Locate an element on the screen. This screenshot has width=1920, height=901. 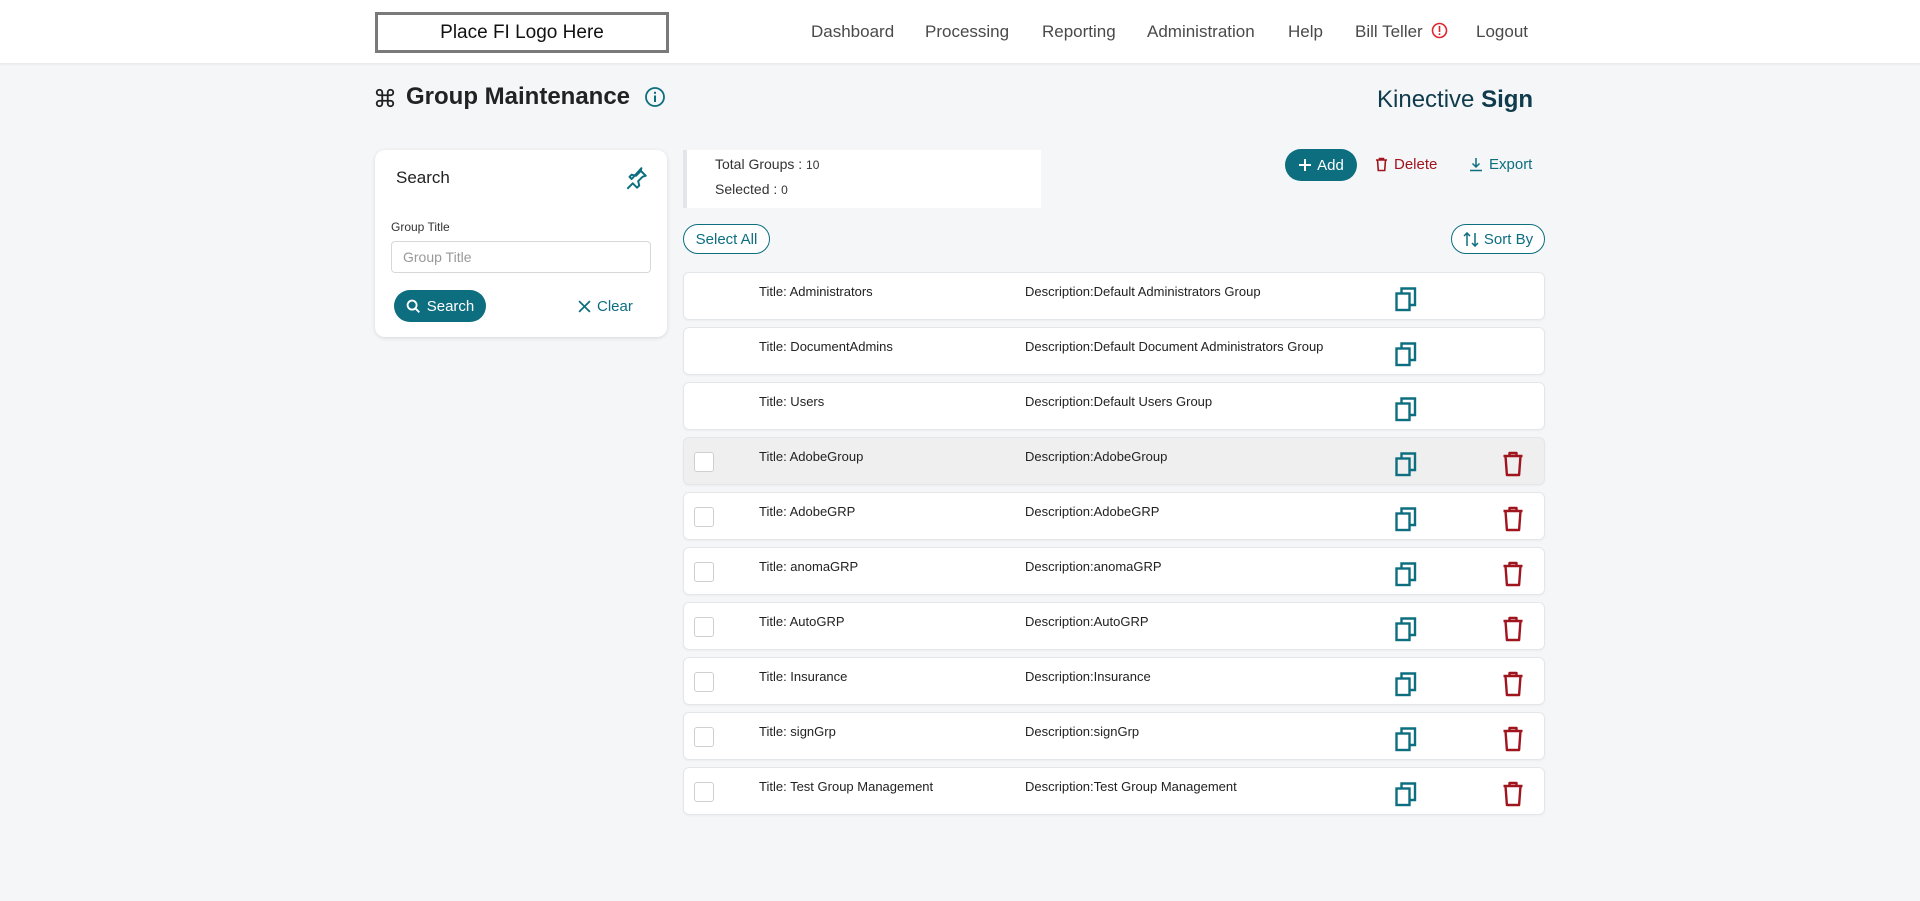
table-row: Title: AdobeGroup Description:AdobeGroup is located at coordinates (1114, 461).